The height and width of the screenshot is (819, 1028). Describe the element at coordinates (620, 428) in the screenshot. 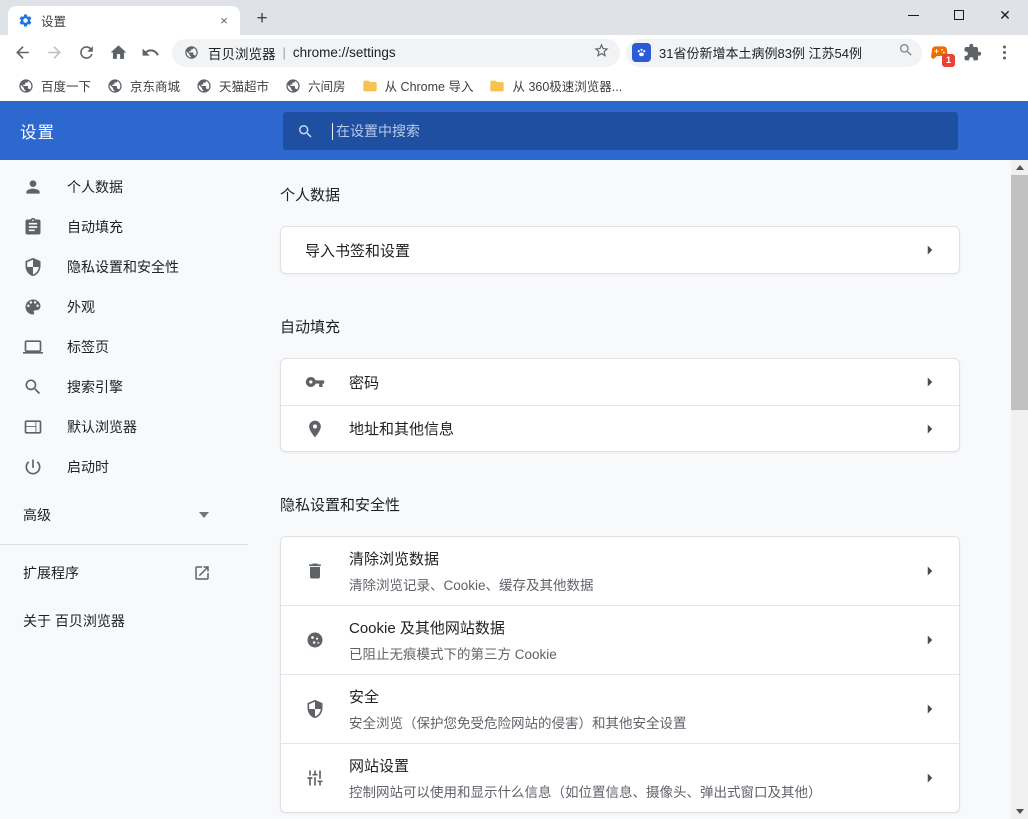

I see `row-addresses: 地址和其他信息` at that location.